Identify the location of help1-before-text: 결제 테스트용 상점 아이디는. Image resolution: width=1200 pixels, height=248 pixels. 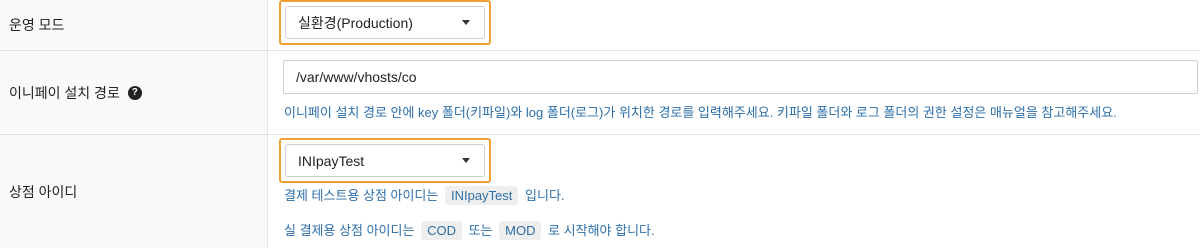
(361, 195).